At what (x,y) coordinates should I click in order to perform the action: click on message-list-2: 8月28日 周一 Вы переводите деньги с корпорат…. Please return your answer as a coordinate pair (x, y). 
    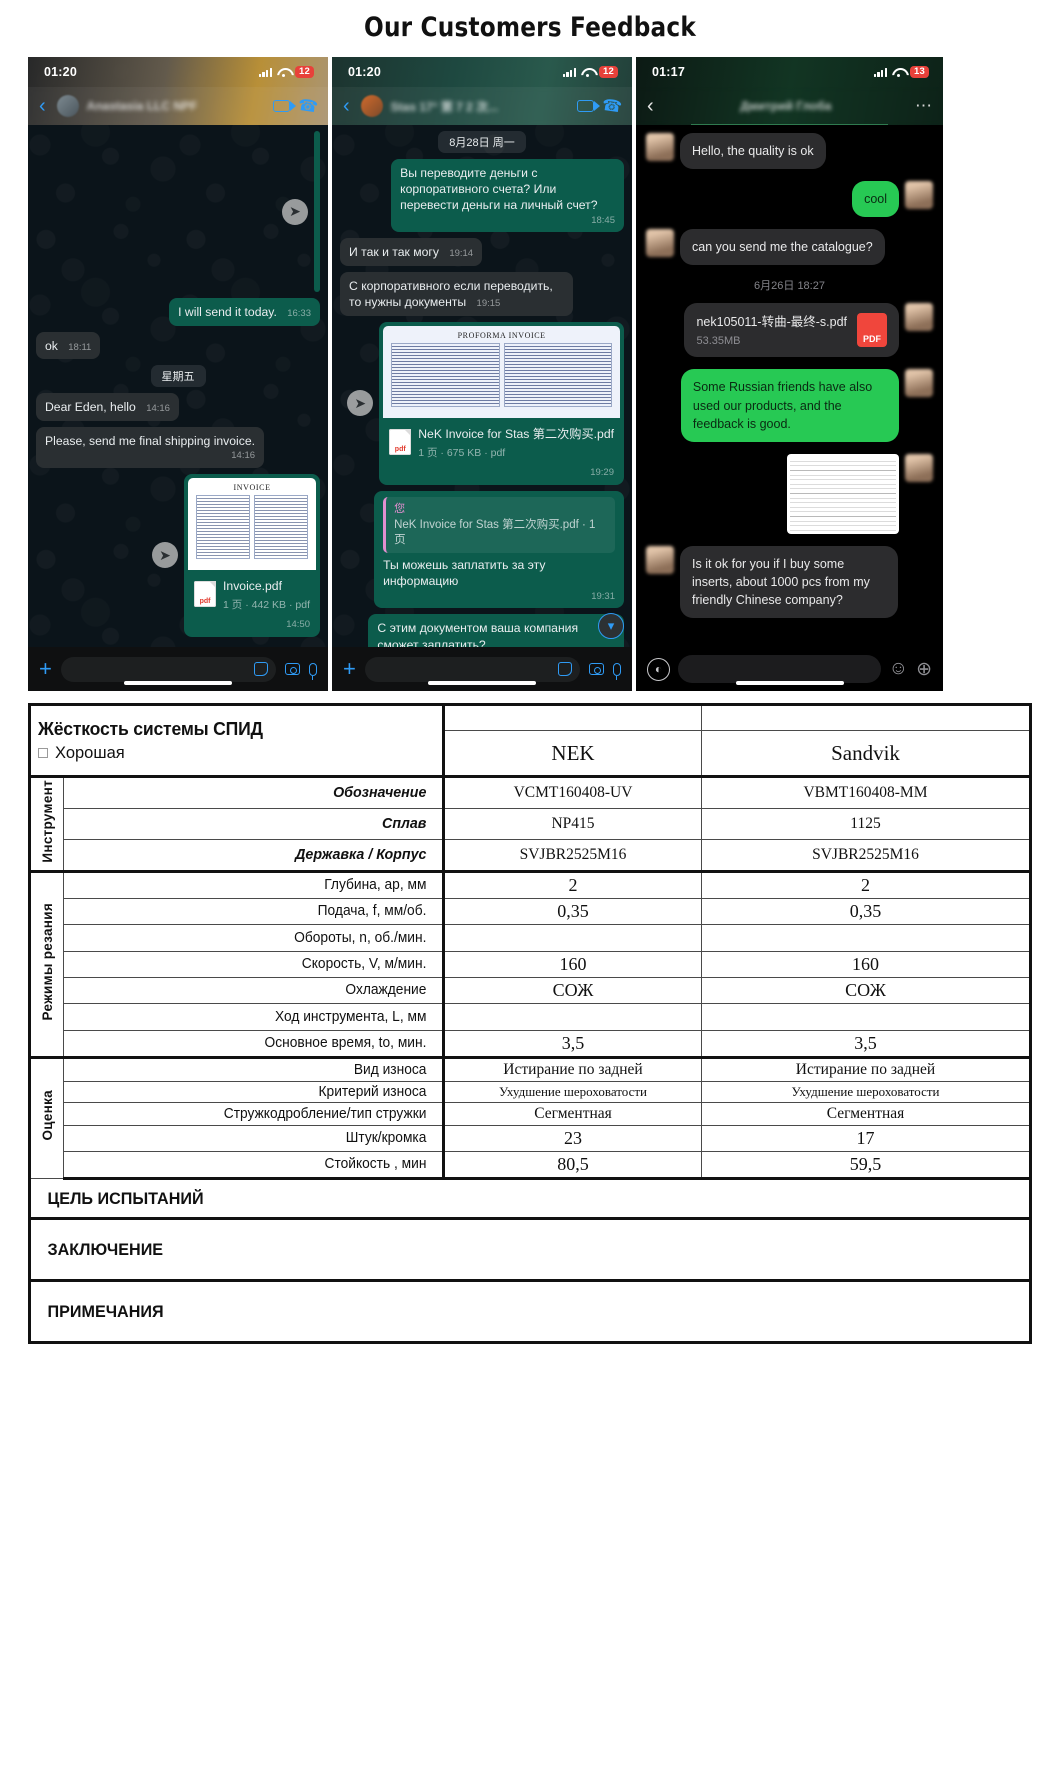
    Looking at the image, I should click on (482, 386).